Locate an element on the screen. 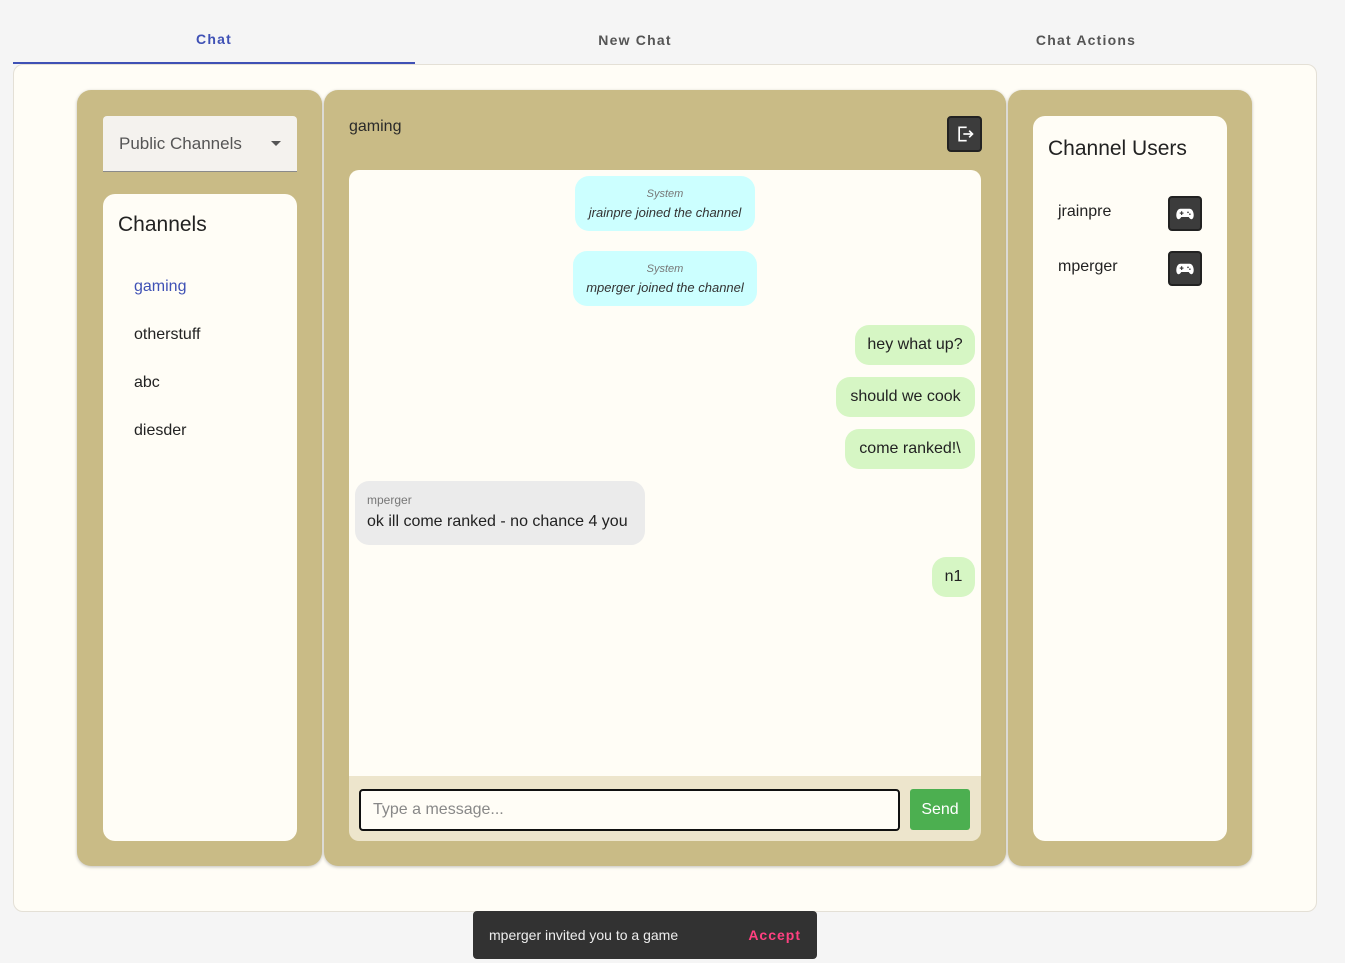 The image size is (1345, 963). send-button: Send is located at coordinates (940, 809).